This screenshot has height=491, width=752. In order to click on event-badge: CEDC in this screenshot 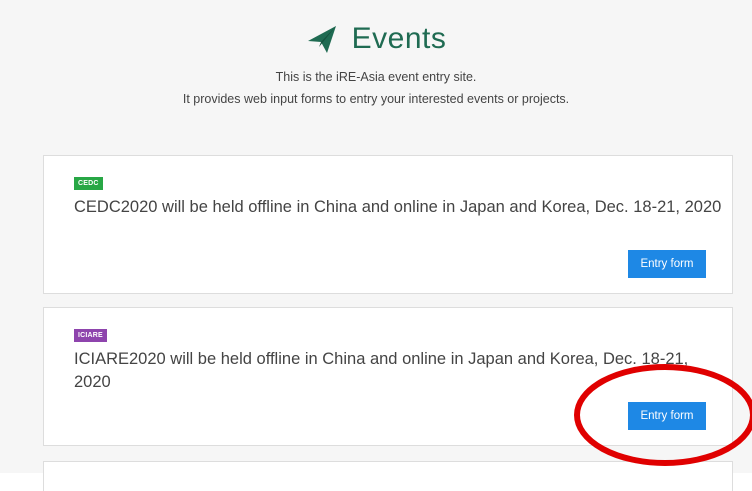, I will do `click(88, 183)`.